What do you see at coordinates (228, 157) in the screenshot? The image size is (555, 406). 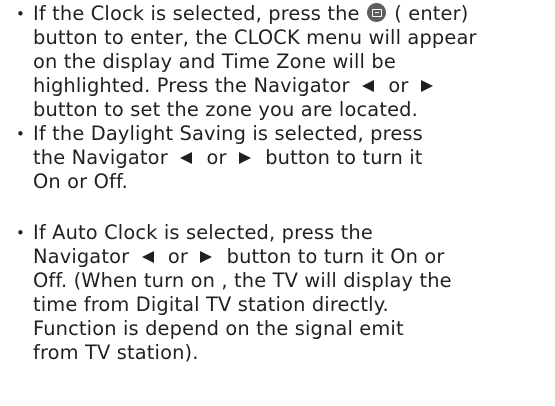 I see `text-line: the Navigator or button to turn it` at bounding box center [228, 157].